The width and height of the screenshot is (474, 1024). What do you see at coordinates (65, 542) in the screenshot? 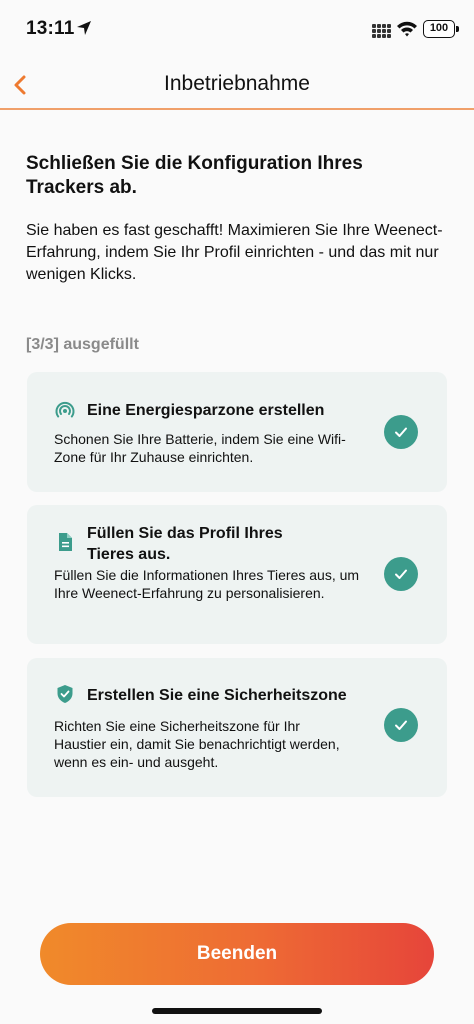
I see `document-icon` at bounding box center [65, 542].